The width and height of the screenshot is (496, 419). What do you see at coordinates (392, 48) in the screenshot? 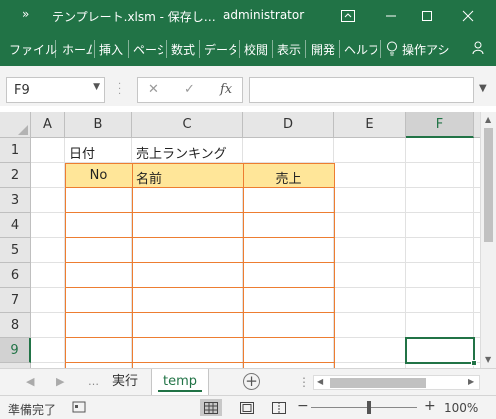
I see `lightbulb-icon` at bounding box center [392, 48].